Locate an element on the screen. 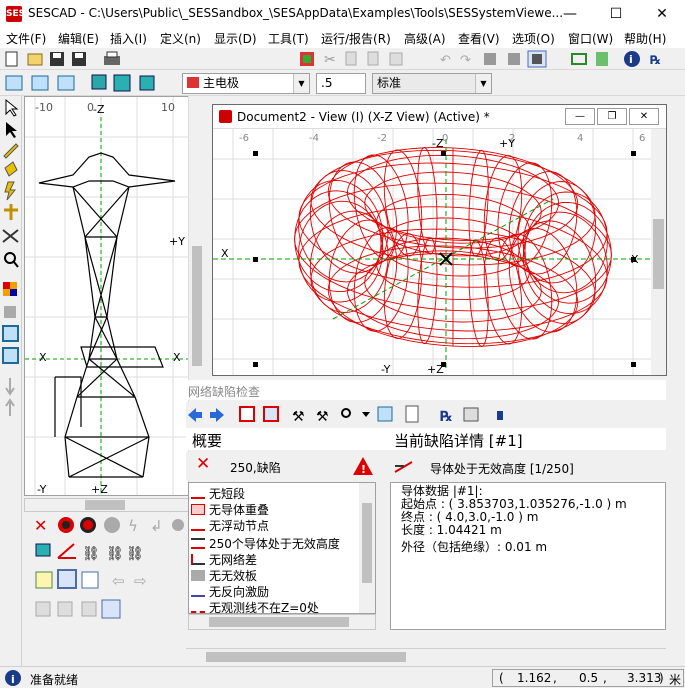  error-count: 250,缺陷 is located at coordinates (255, 468).